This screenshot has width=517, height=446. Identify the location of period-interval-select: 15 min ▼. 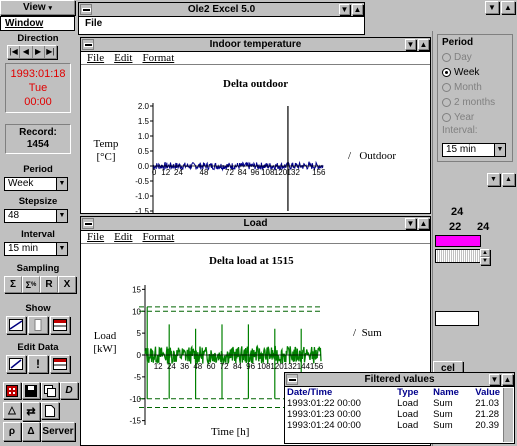
(474, 150).